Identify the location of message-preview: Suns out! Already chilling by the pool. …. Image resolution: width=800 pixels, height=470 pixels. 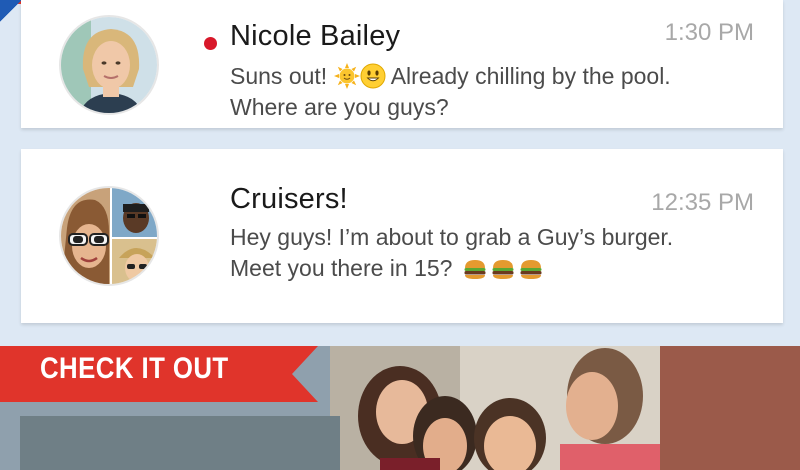
(465, 92).